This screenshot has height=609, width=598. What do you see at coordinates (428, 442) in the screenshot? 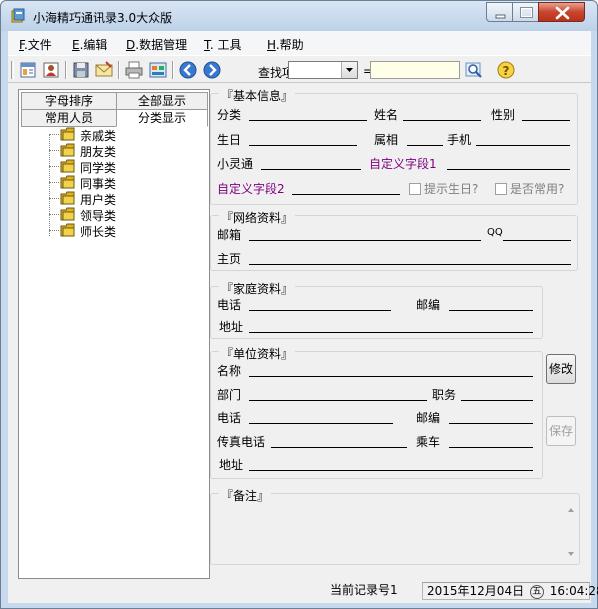
I see `transit-label: 乘车` at bounding box center [428, 442].